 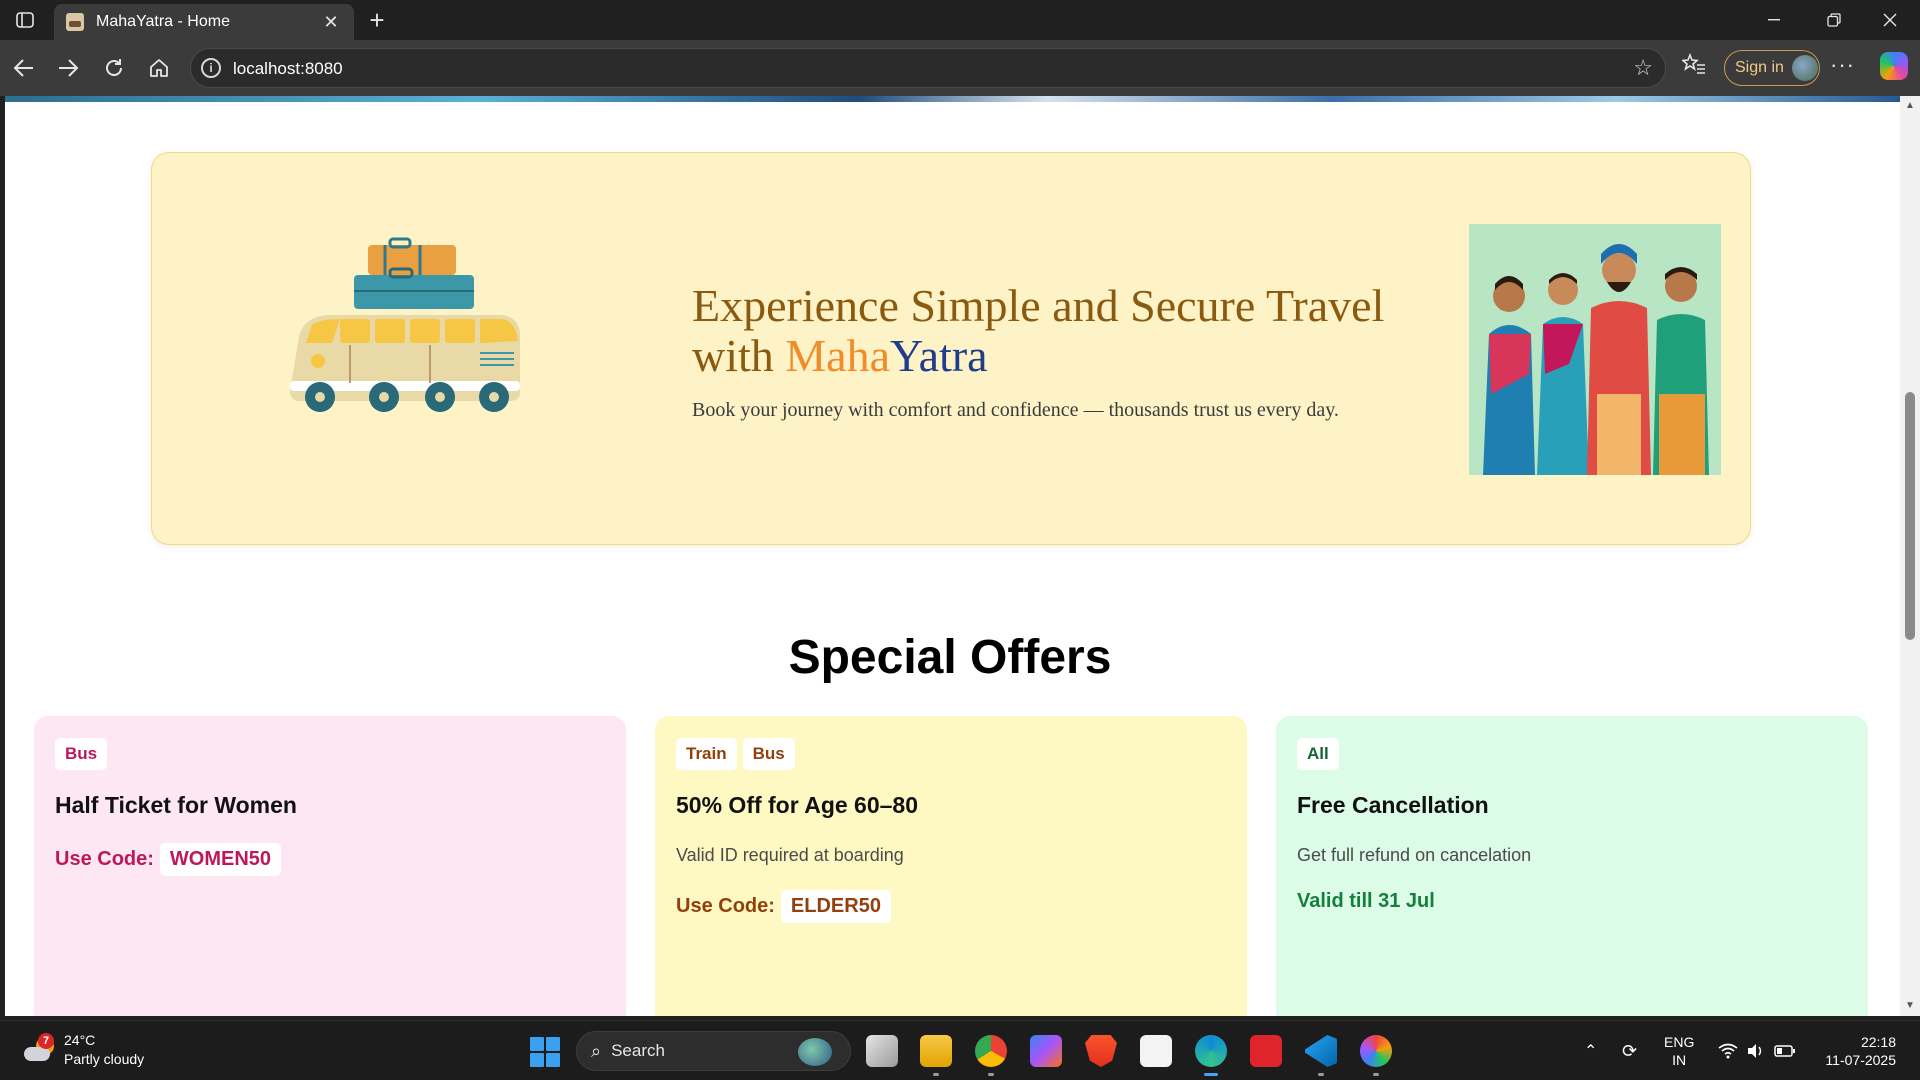 What do you see at coordinates (797, 805) in the screenshot?
I see `offer-title: 50% Off for Age 60–80` at bounding box center [797, 805].